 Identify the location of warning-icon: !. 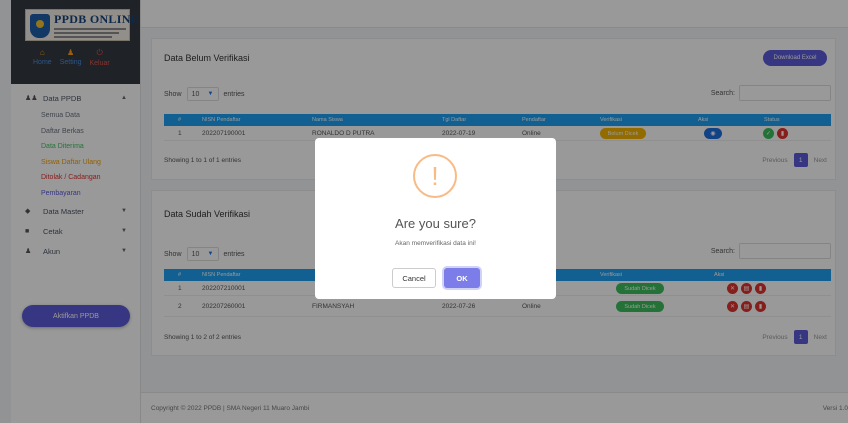
(435, 176).